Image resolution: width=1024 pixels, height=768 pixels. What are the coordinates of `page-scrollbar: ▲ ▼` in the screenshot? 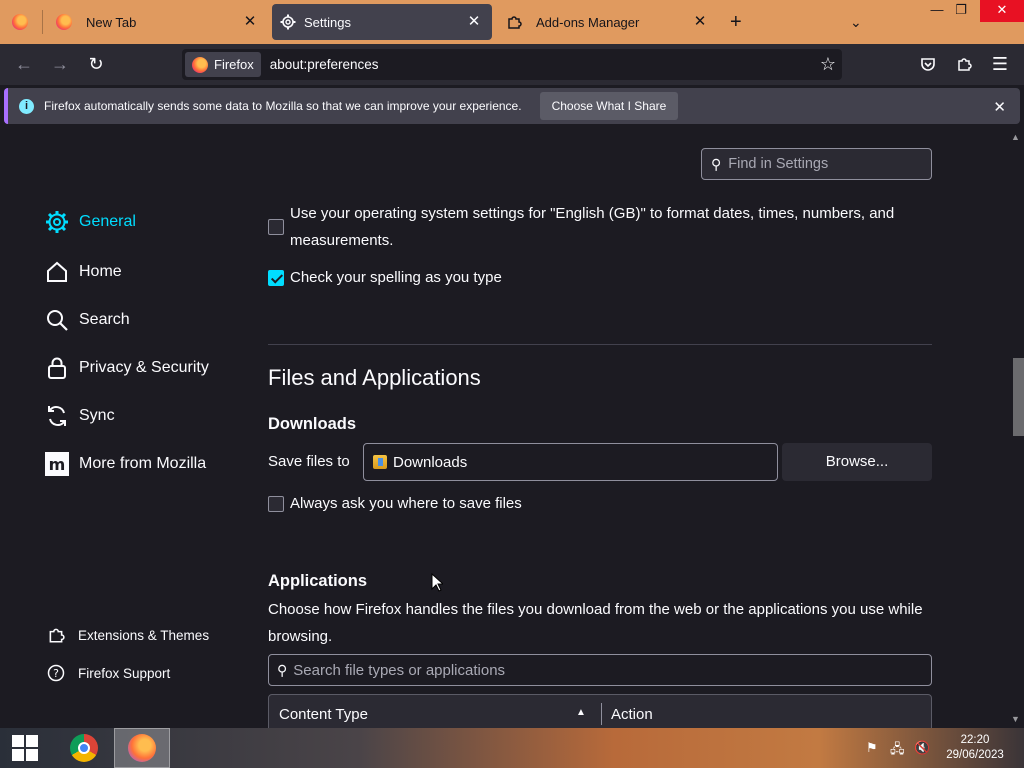 It's located at (1015, 428).